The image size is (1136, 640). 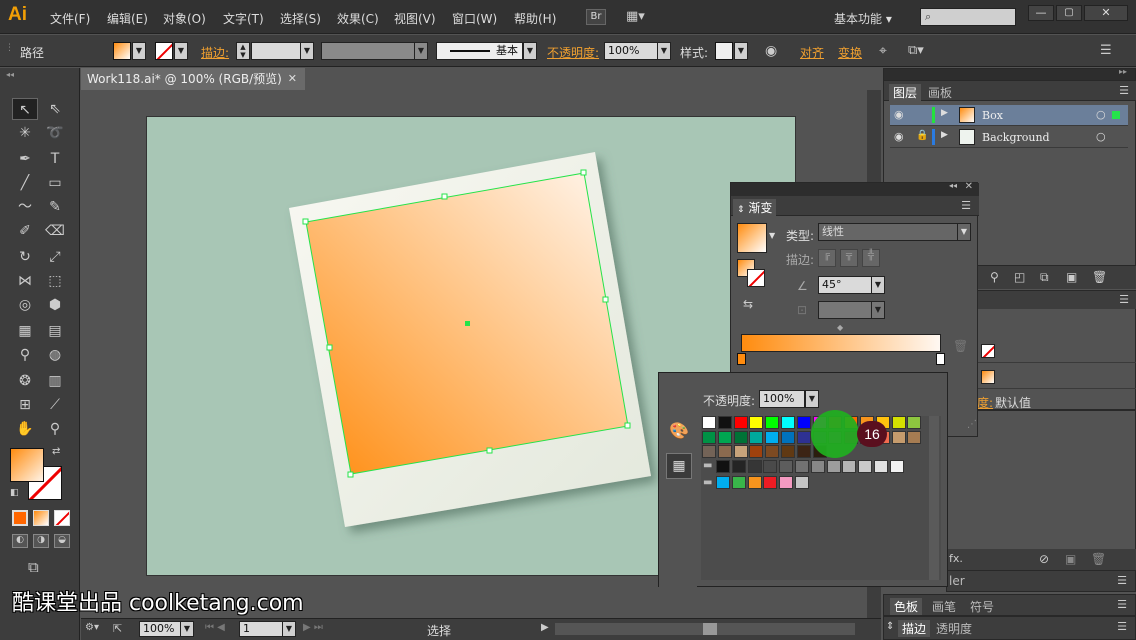 What do you see at coordinates (1099, 277) in the screenshot?
I see `delete-layer-icon: 🗑` at bounding box center [1099, 277].